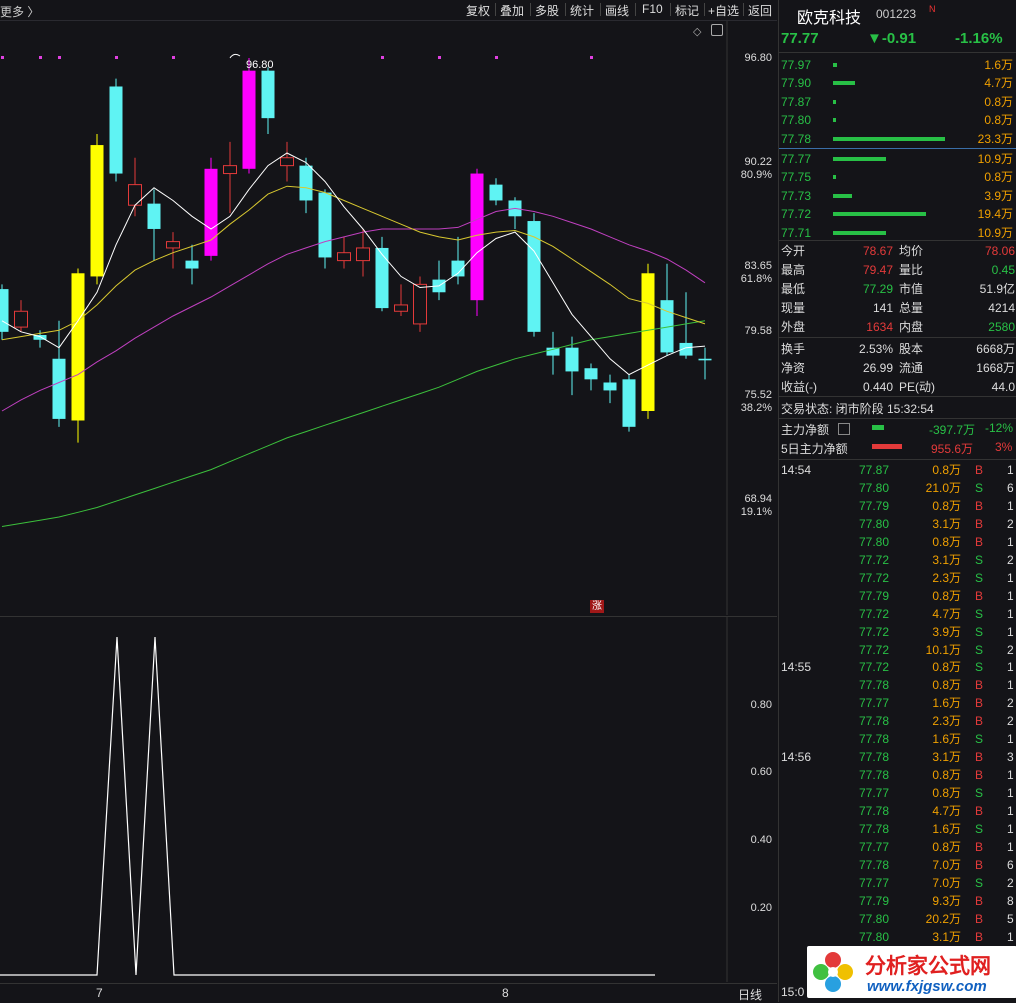 The width and height of the screenshot is (1016, 1003). Describe the element at coordinates (761, 908) in the screenshot. I see `indicator-axis-label: 0.20` at that location.